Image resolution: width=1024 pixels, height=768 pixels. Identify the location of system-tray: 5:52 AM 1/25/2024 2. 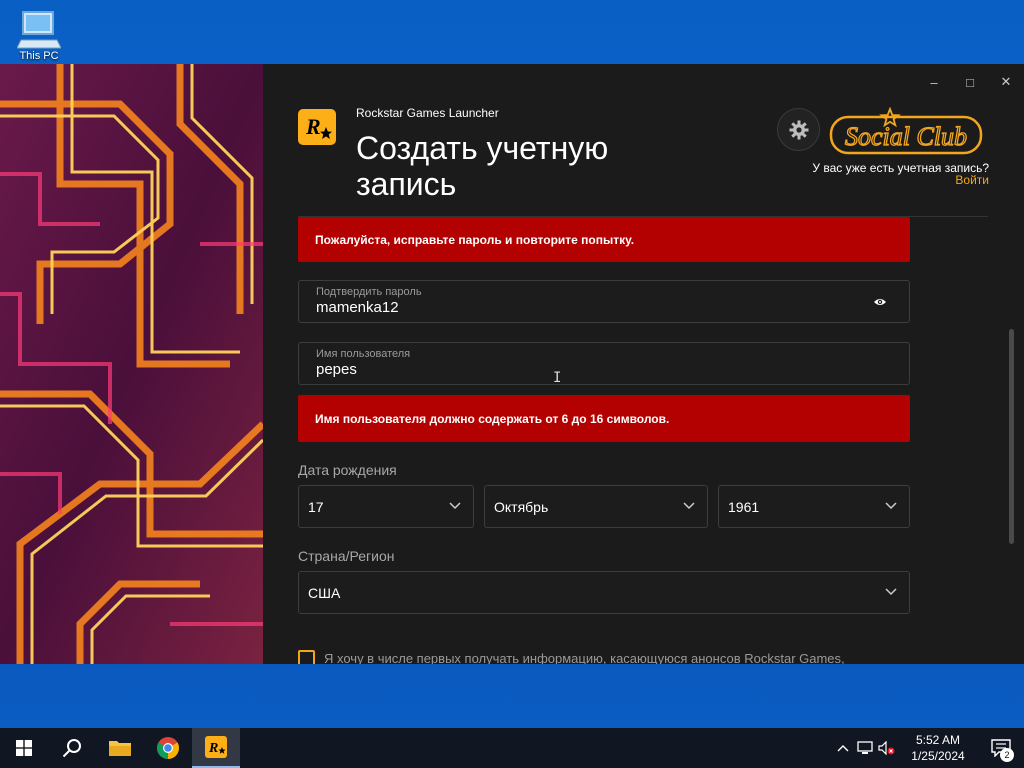
(928, 748).